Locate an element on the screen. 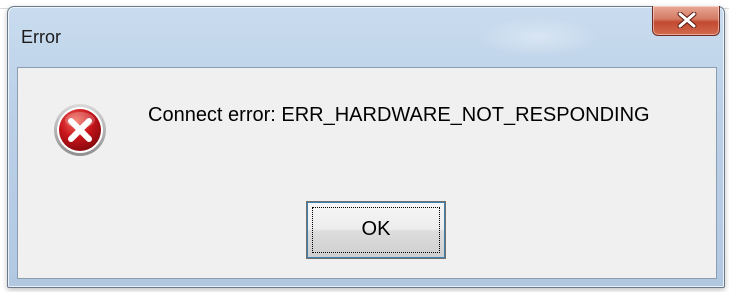  close-icon is located at coordinates (687, 20).